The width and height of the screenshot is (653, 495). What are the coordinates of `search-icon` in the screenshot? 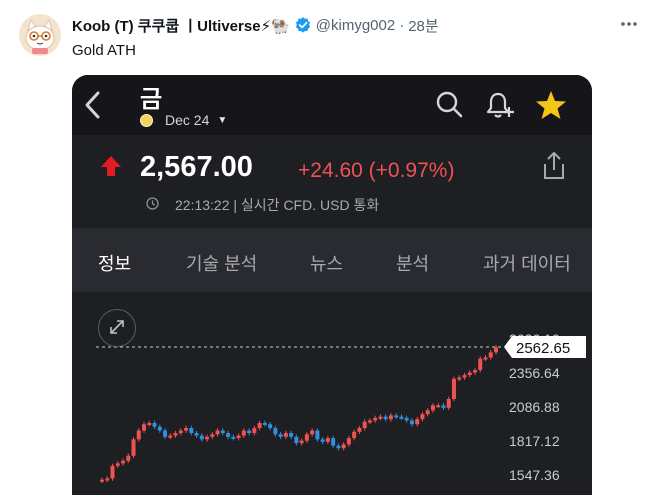 It's located at (449, 104).